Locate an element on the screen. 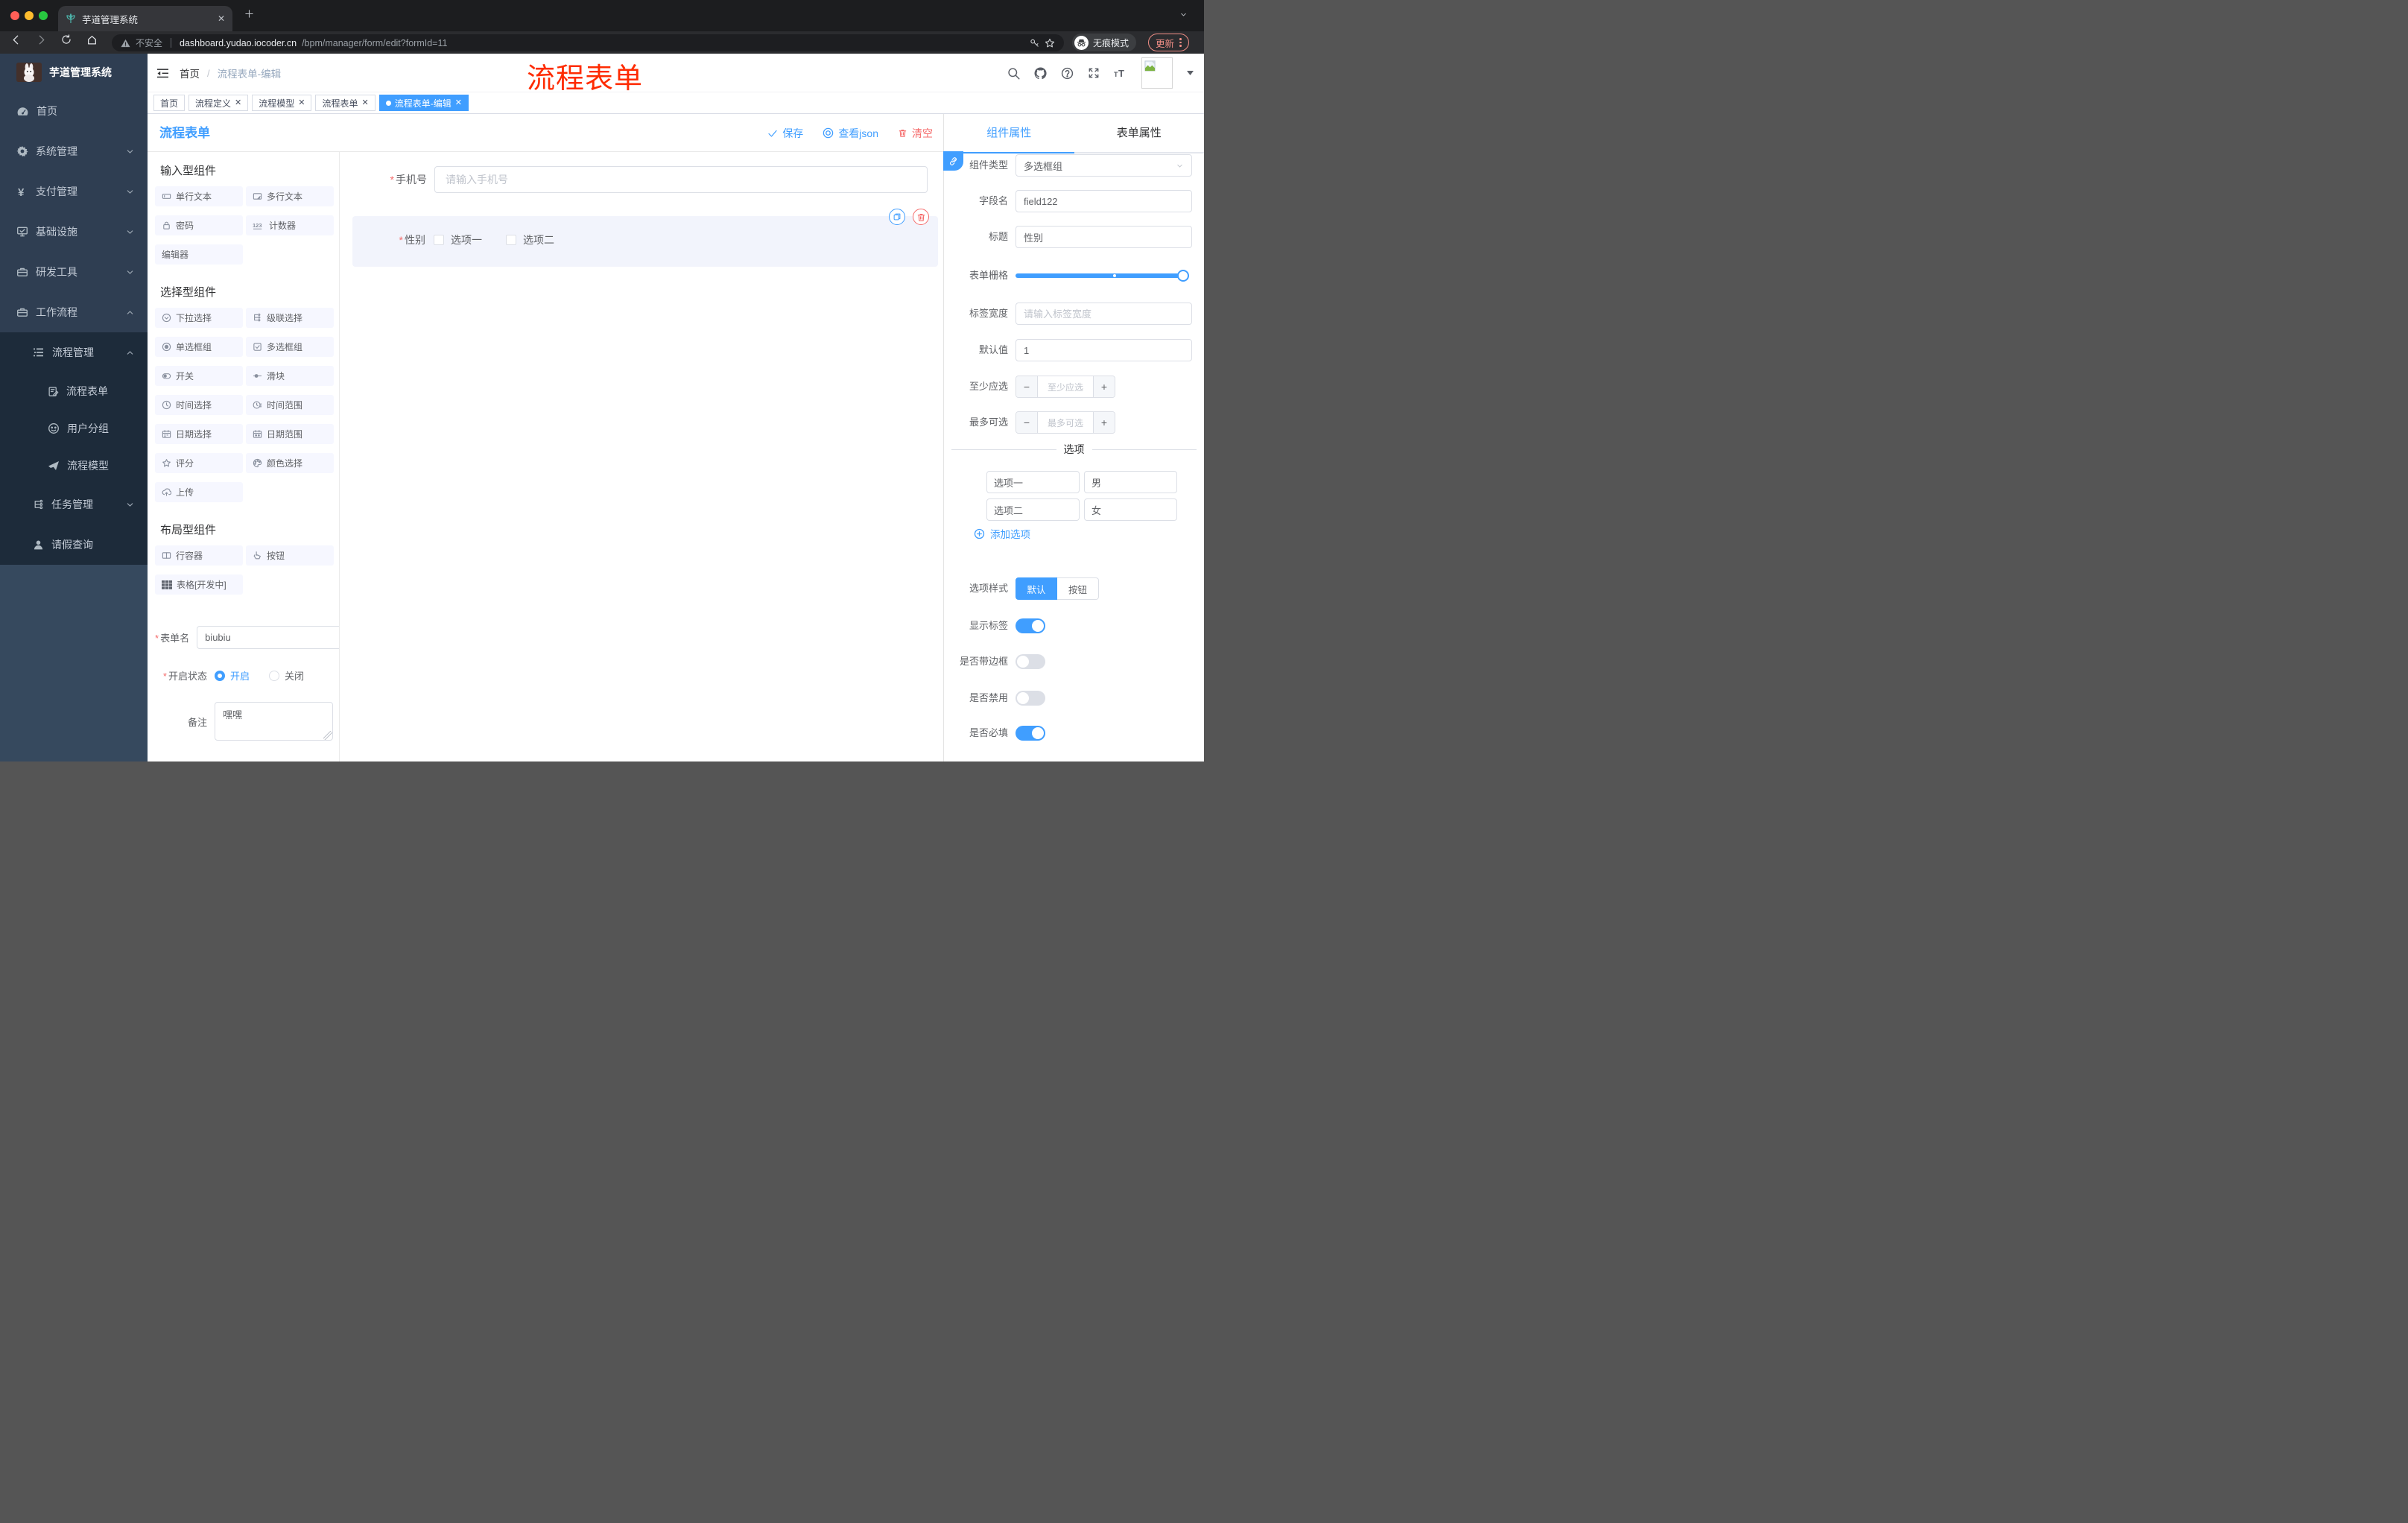 This screenshot has height=1523, width=2408. component-item-评分: 评分 is located at coordinates (199, 463).